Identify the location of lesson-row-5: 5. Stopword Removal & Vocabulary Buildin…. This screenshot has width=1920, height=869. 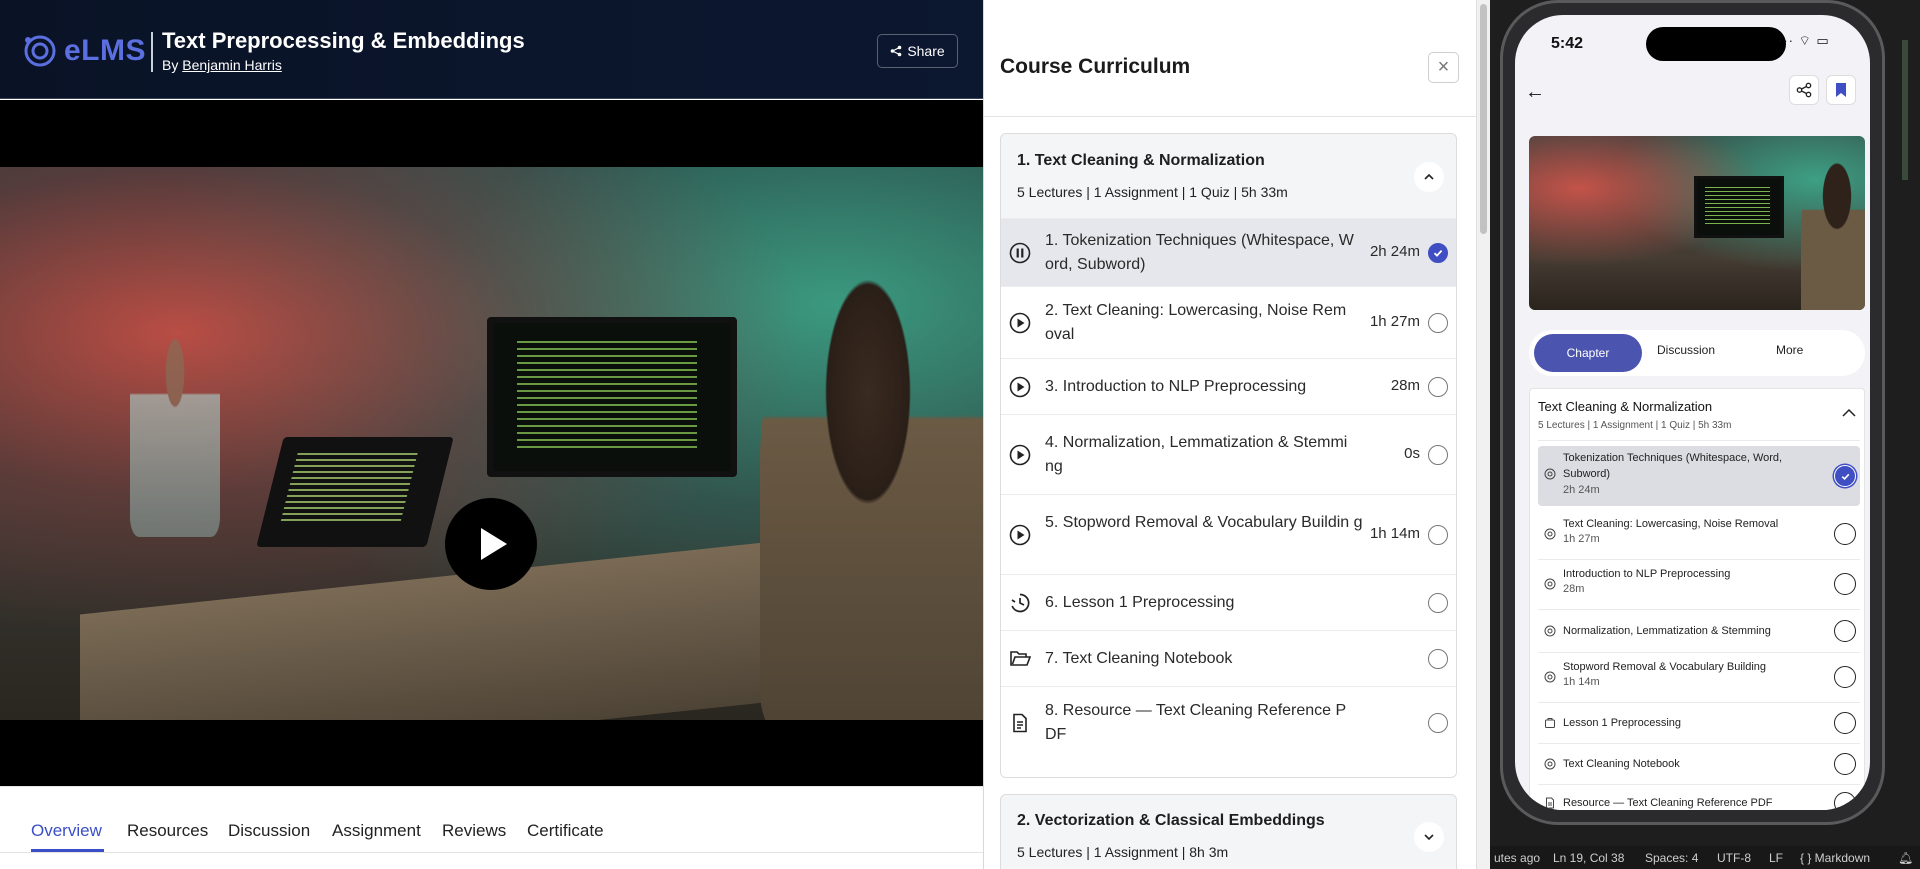
(1228, 534).